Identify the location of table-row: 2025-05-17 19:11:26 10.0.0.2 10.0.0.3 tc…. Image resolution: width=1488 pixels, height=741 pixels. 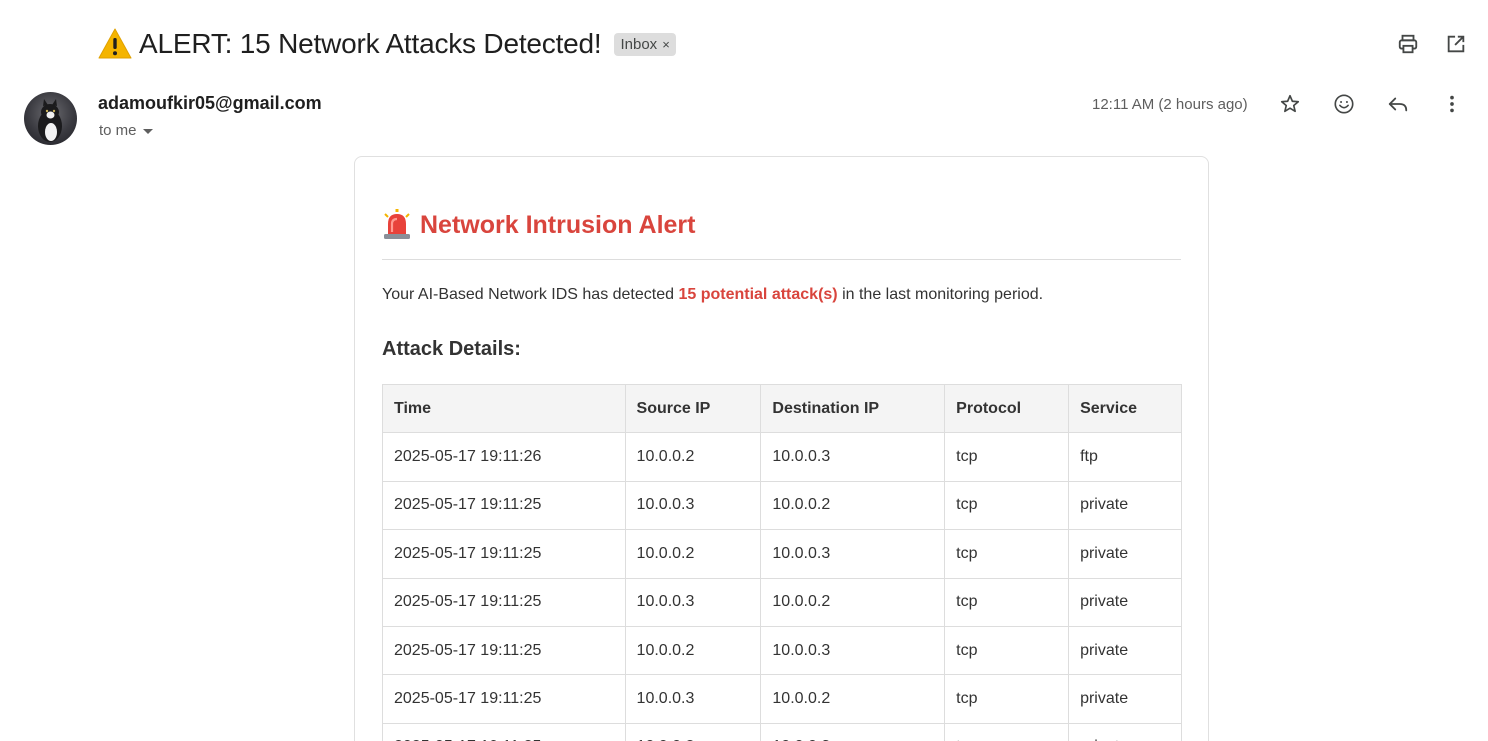
(782, 457).